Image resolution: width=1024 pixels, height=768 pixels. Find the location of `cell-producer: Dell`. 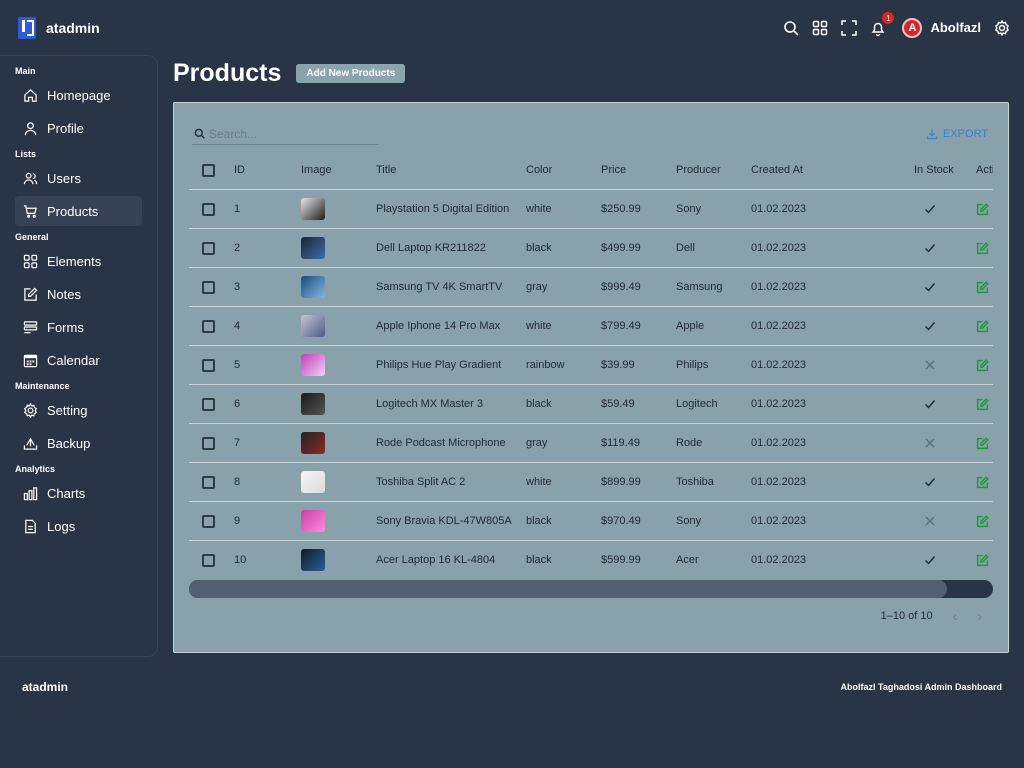

cell-producer: Dell is located at coordinates (685, 248).